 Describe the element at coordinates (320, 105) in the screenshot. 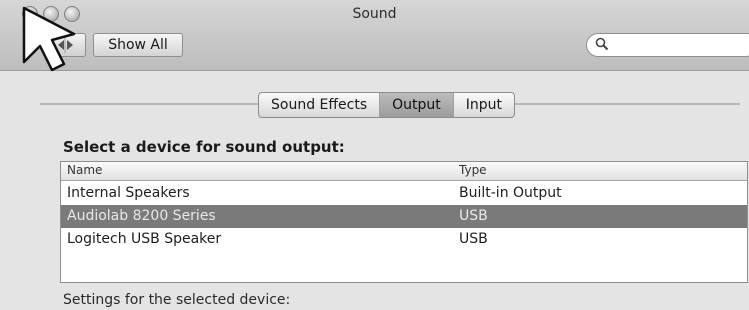

I see `tab-sound-effects: Sound Effects` at that location.